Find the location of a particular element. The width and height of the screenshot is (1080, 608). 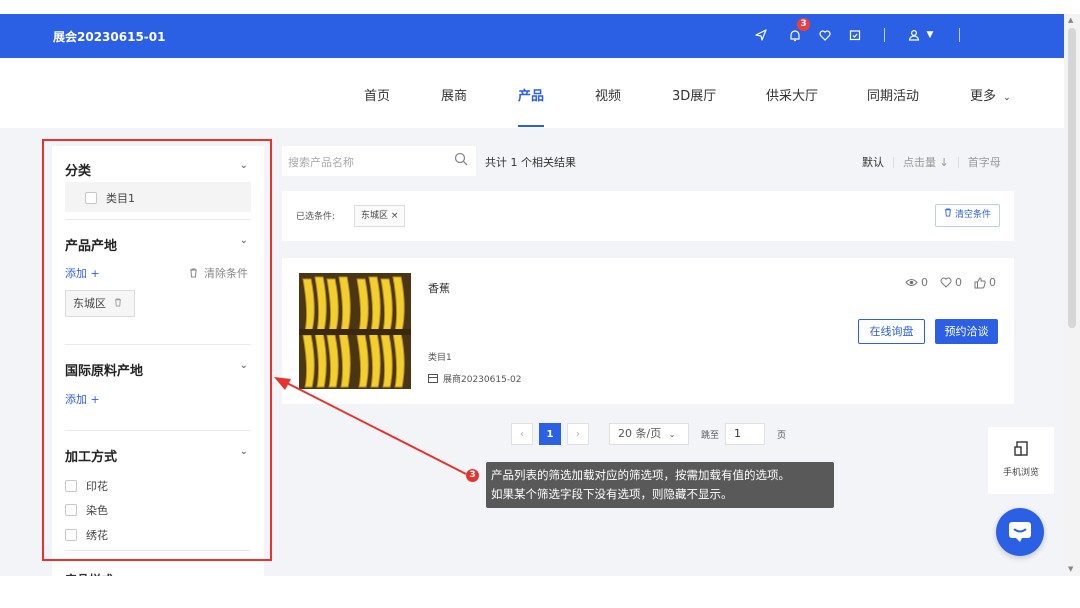

jump-label: 跳至 is located at coordinates (710, 435).